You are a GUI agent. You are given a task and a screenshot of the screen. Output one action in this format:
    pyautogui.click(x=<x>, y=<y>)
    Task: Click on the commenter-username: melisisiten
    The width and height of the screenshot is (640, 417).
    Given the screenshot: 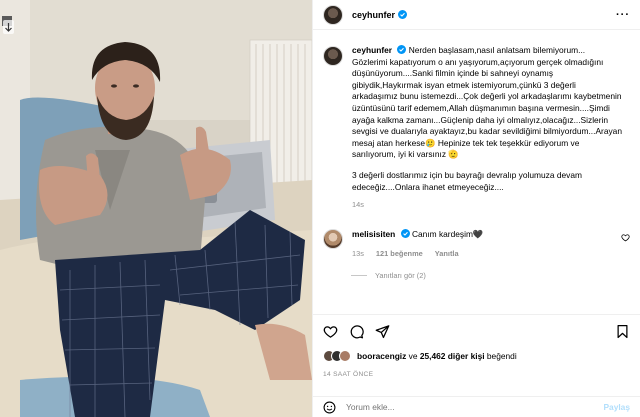 What is the action you would take?
    pyautogui.click(x=373, y=234)
    